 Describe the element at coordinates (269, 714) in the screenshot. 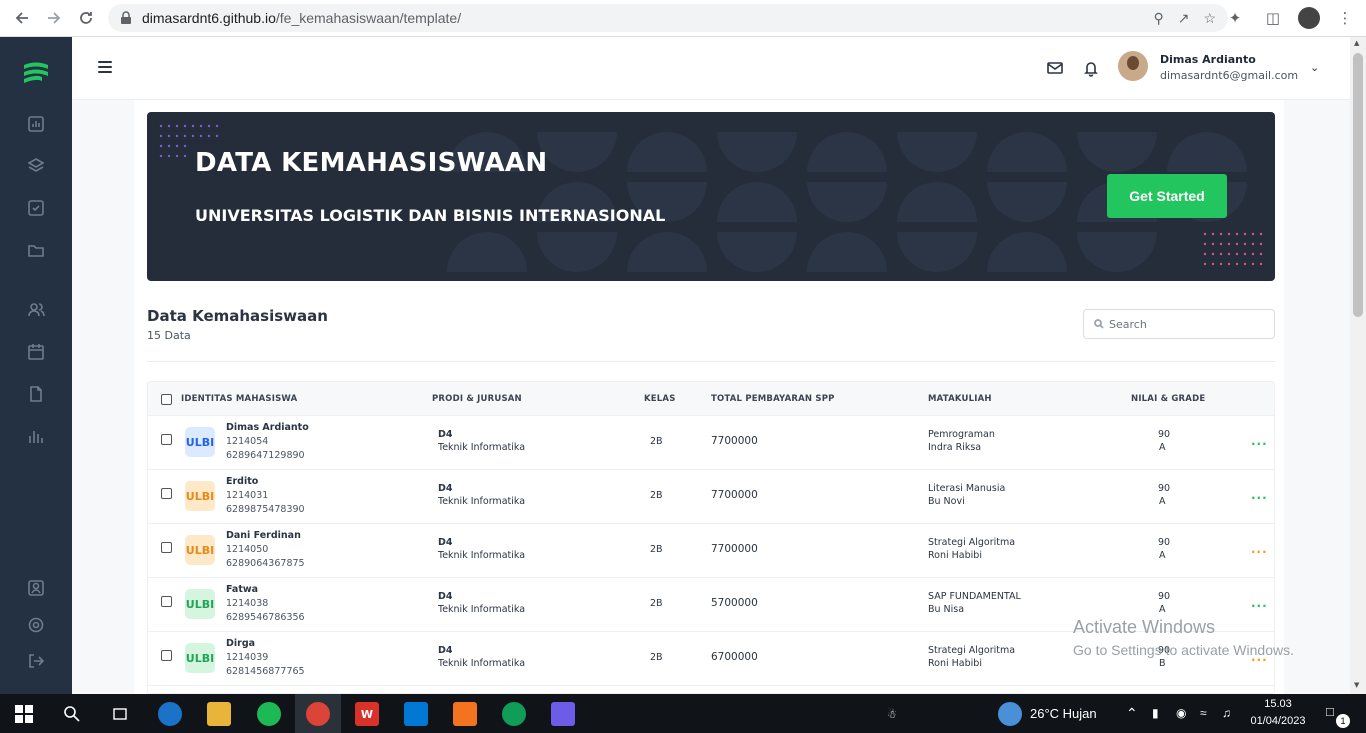

I see `spotify-icon` at that location.